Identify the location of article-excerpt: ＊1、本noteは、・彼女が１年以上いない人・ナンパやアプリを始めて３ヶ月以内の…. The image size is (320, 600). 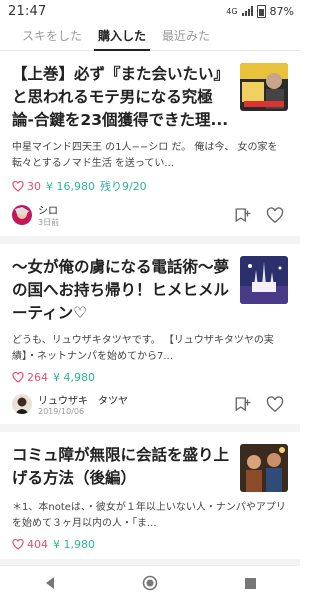
(149, 515).